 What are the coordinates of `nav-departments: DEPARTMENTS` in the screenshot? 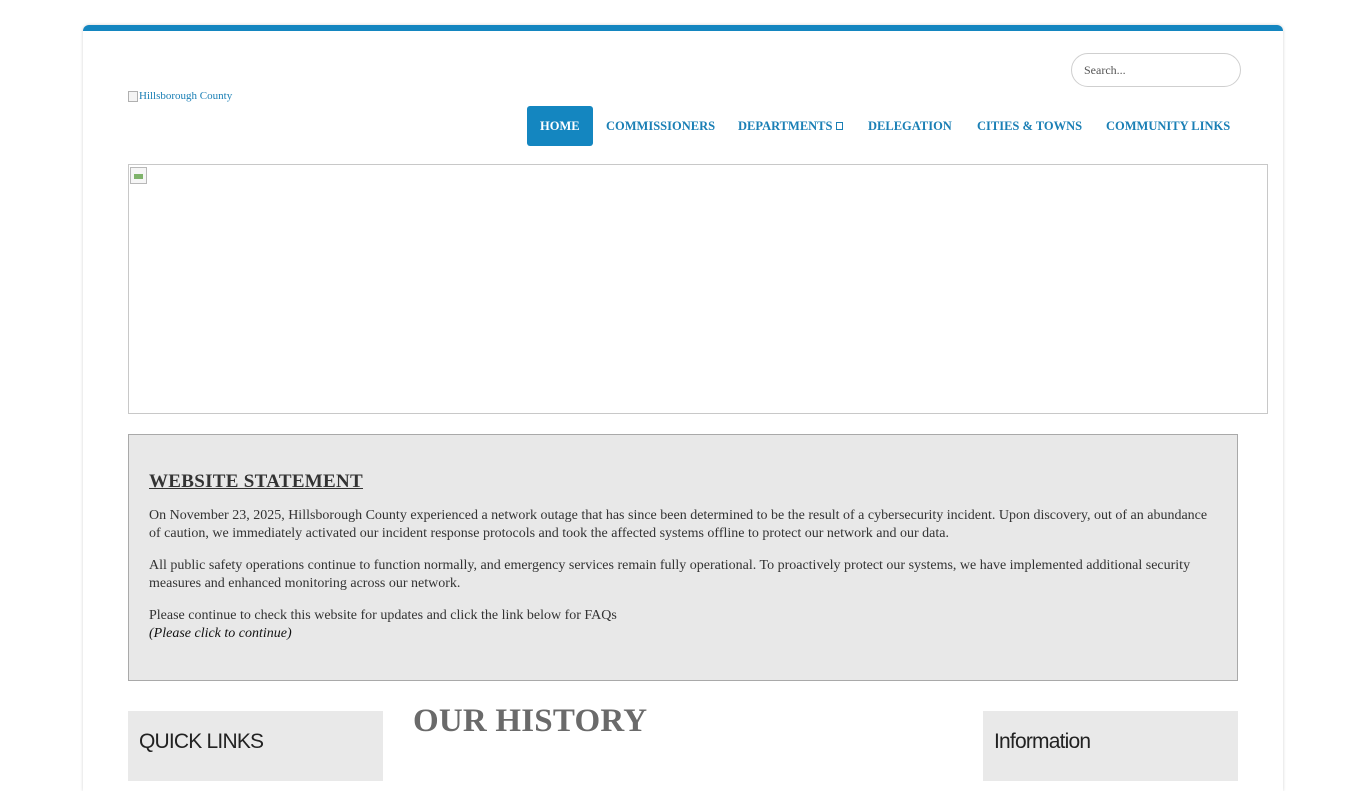 It's located at (791, 126).